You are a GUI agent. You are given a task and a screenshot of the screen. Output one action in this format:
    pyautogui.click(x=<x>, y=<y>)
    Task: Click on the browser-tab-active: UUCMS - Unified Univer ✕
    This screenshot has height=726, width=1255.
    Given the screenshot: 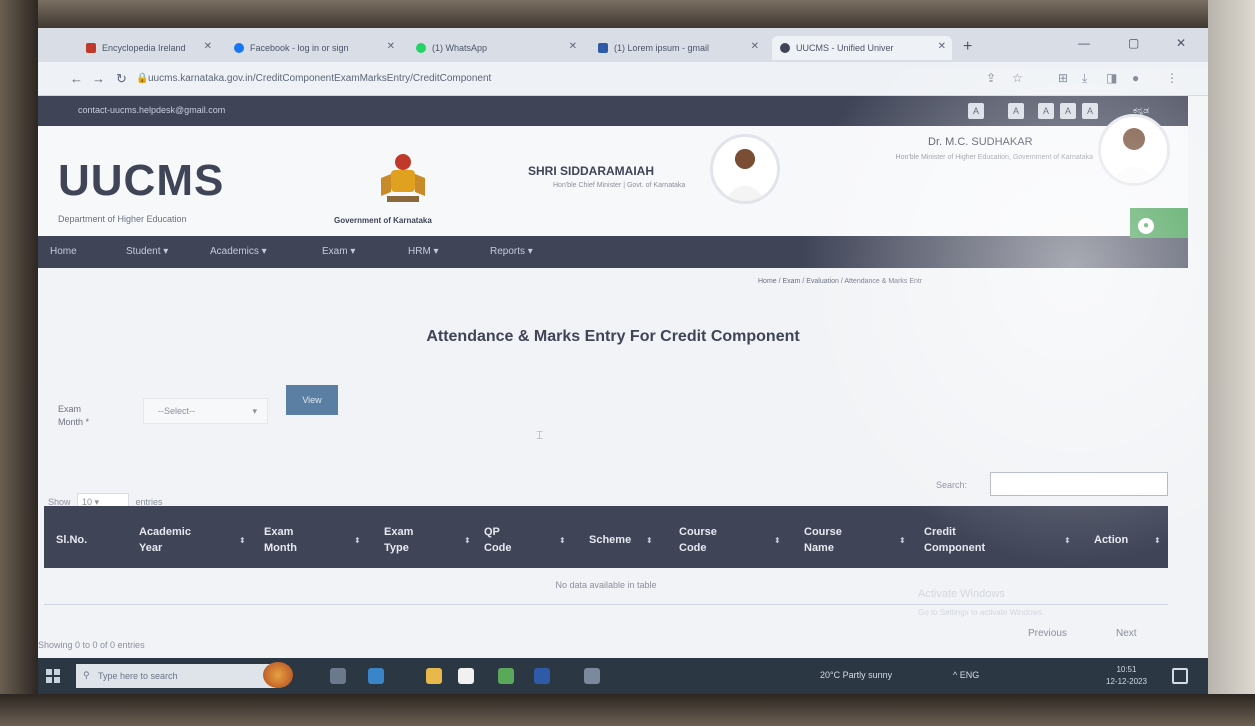 What is the action you would take?
    pyautogui.click(x=862, y=48)
    